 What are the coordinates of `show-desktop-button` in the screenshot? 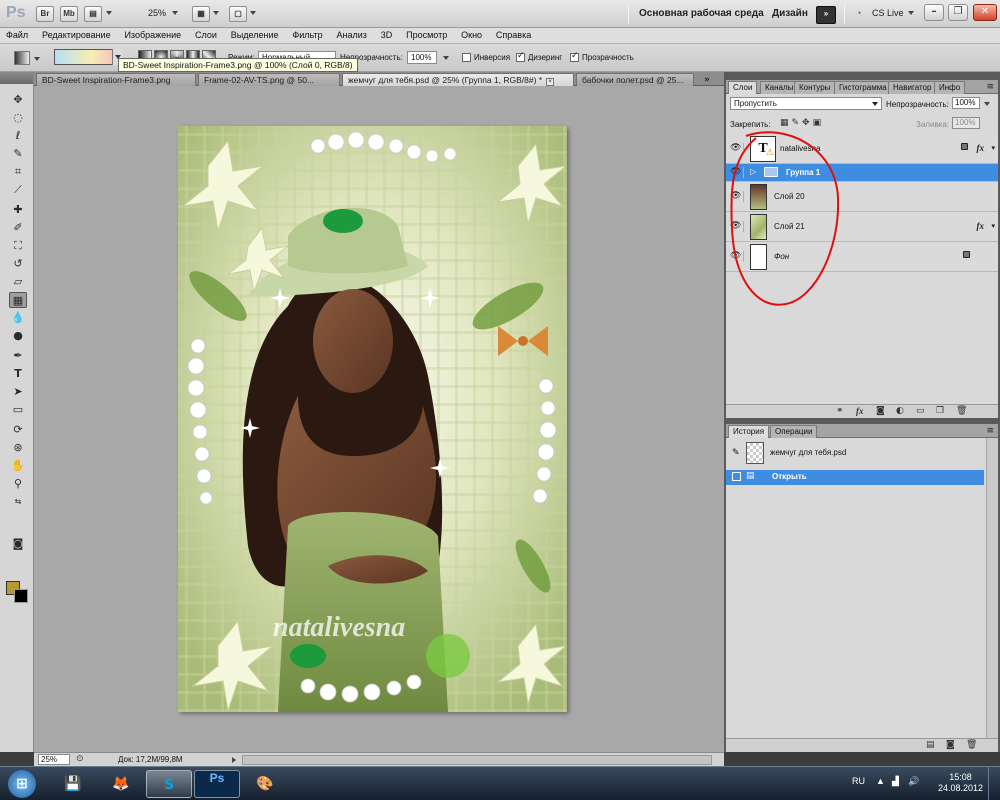 It's located at (994, 783).